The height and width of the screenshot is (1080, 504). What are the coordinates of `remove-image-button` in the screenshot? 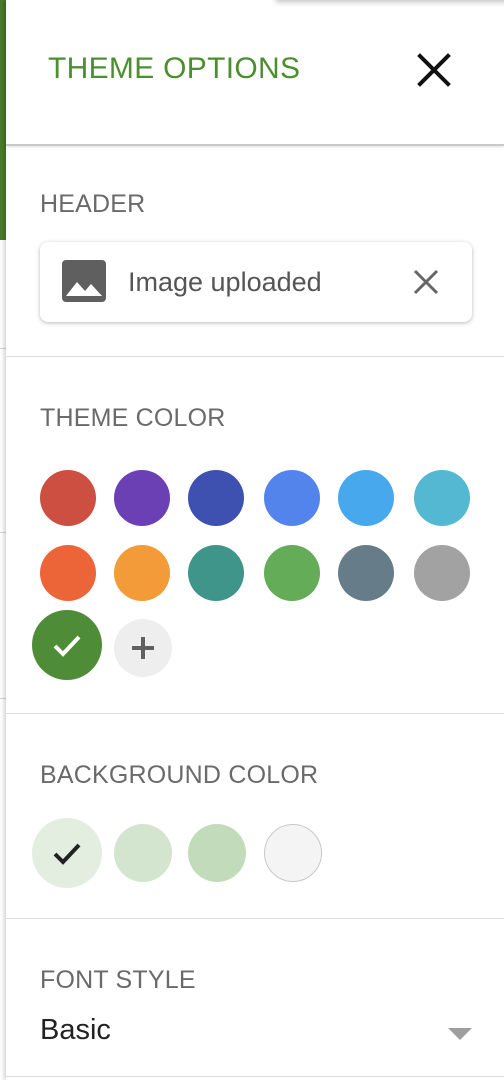 It's located at (426, 282).